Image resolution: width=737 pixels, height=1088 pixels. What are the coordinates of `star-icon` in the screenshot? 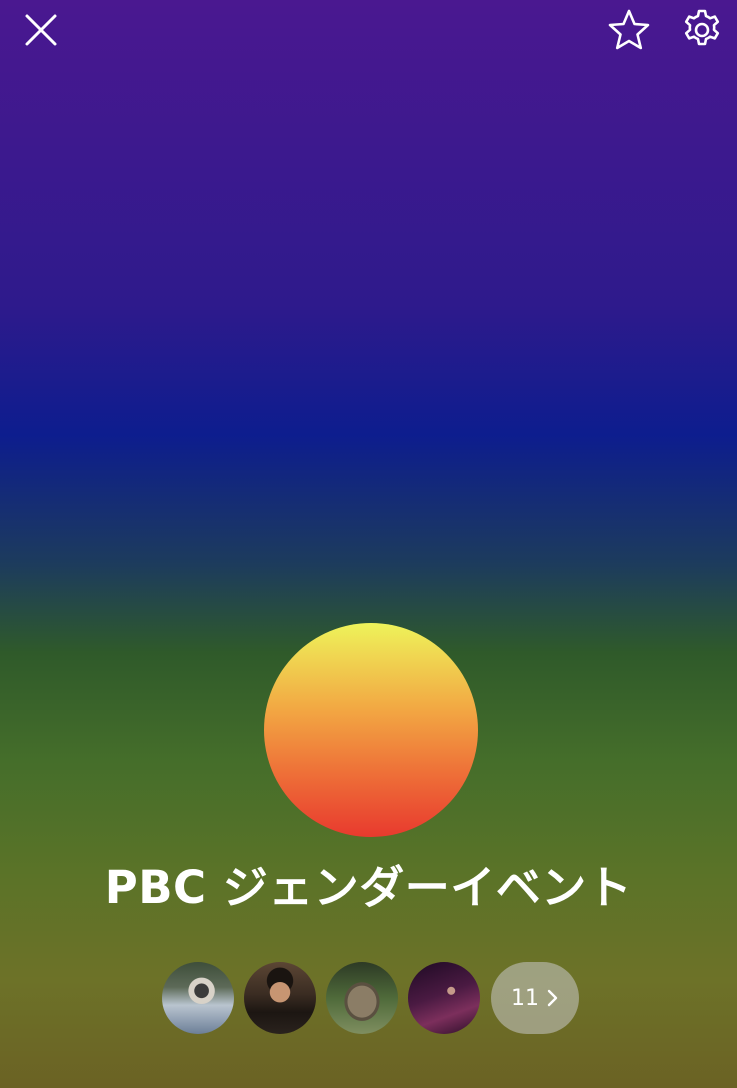 It's located at (629, 32).